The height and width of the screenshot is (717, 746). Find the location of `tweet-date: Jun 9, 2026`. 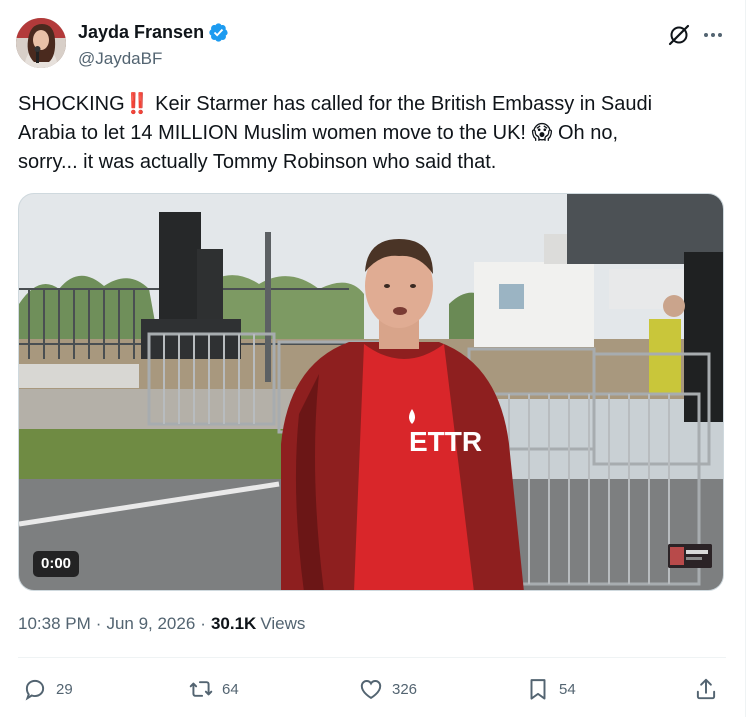

tweet-date: Jun 9, 2026 is located at coordinates (150, 624).